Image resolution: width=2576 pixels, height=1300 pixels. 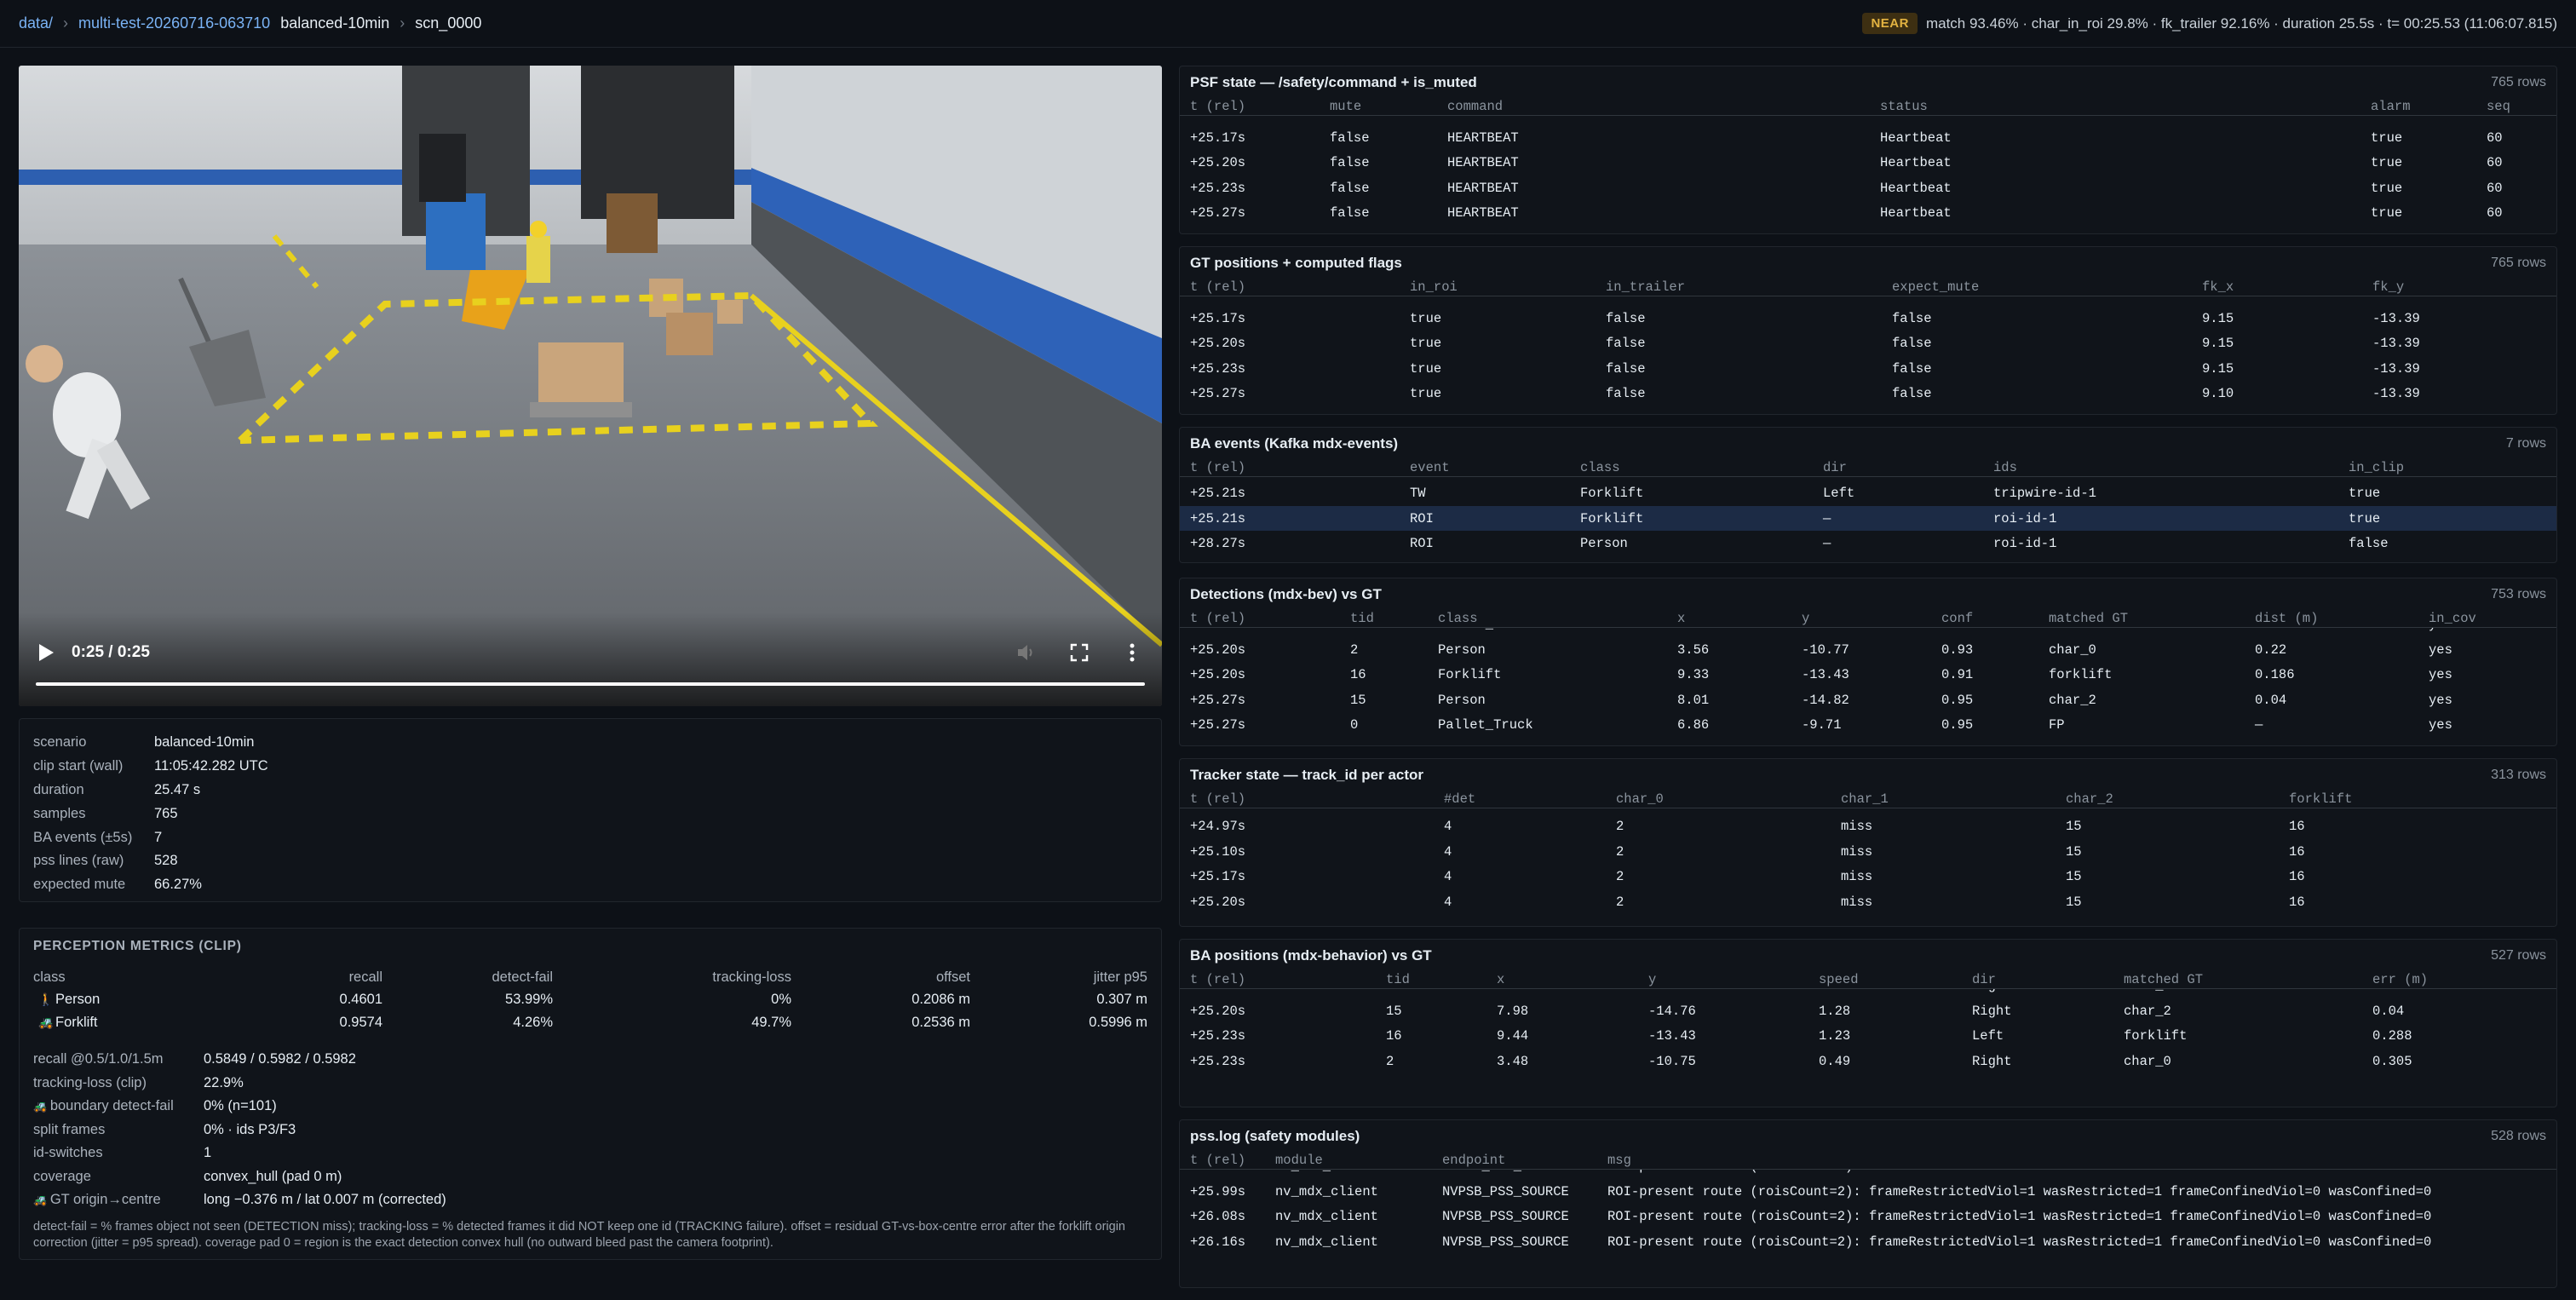 I want to click on table-row: +25.20s false HEARTBEAT Heartbeat true 60, so click(x=1868, y=162).